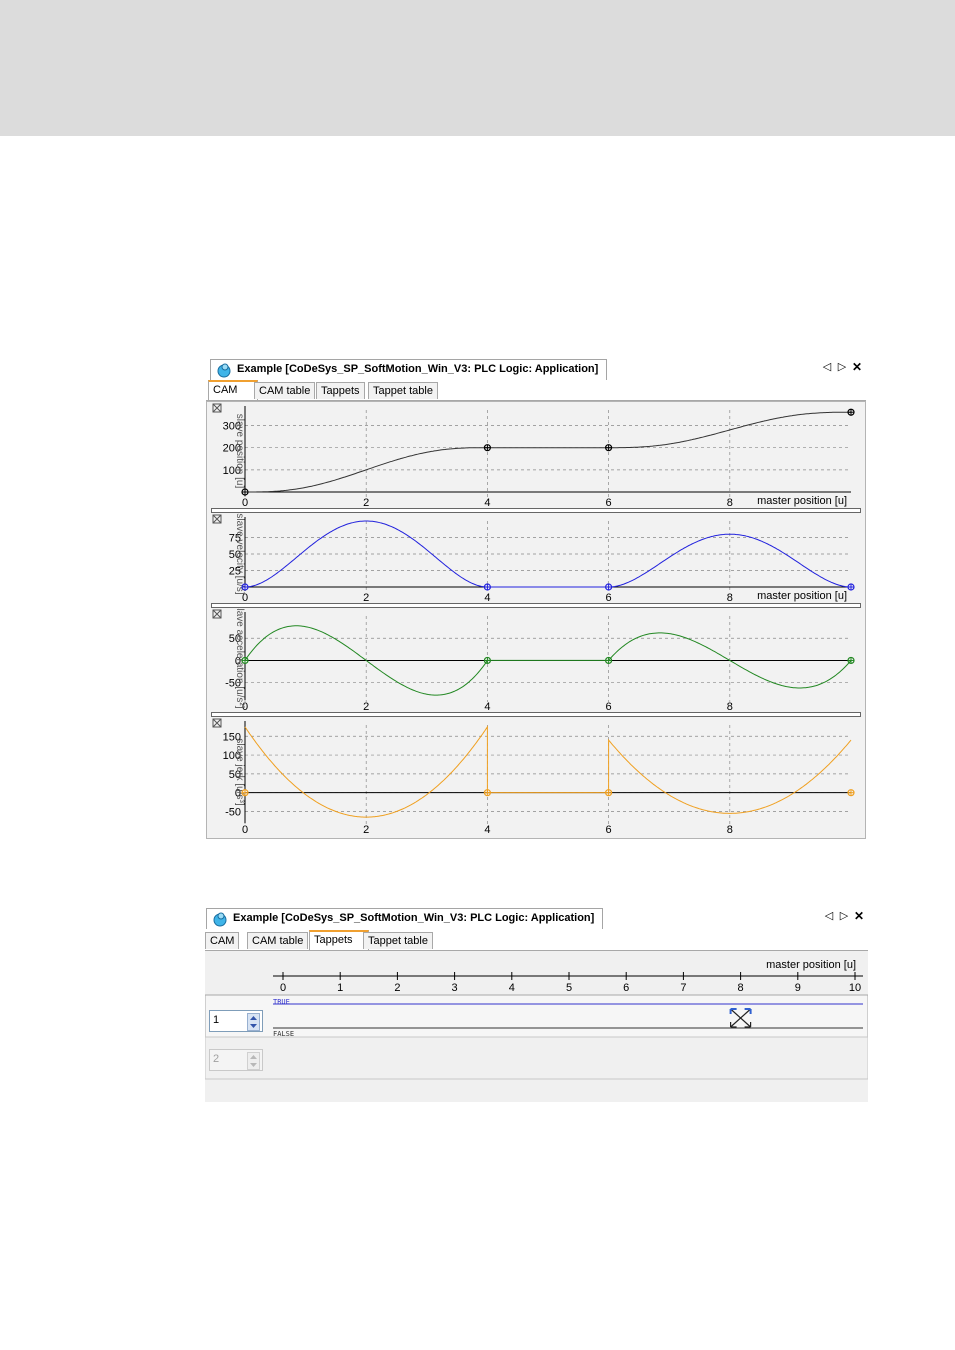  I want to click on false-label: FALSE, so click(283, 1034).